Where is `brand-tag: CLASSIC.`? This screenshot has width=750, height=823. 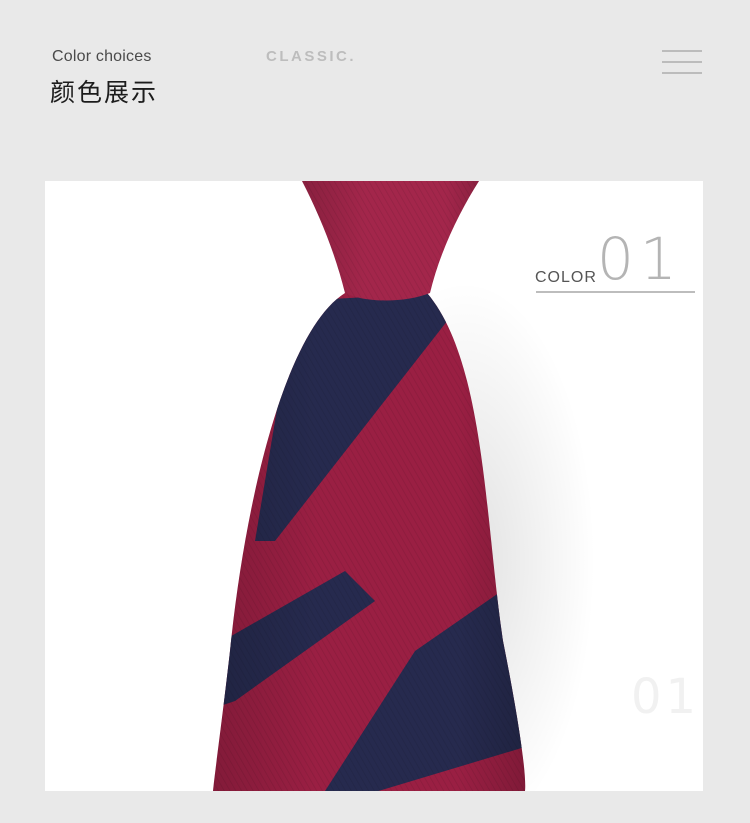 brand-tag: CLASSIC. is located at coordinates (311, 56).